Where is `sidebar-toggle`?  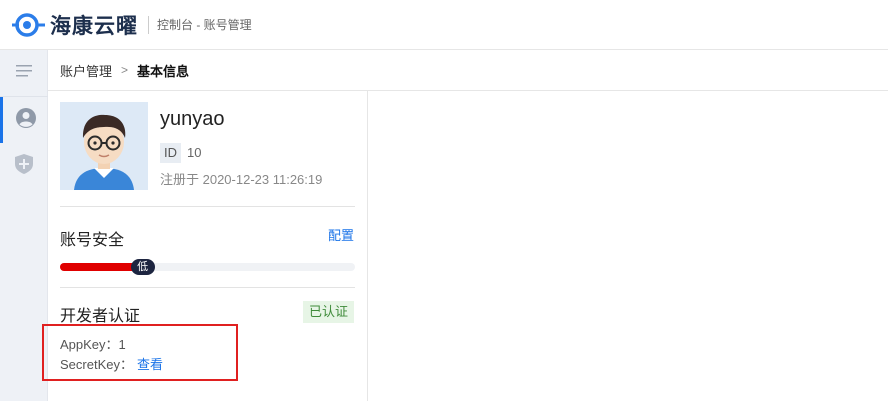 sidebar-toggle is located at coordinates (24, 73).